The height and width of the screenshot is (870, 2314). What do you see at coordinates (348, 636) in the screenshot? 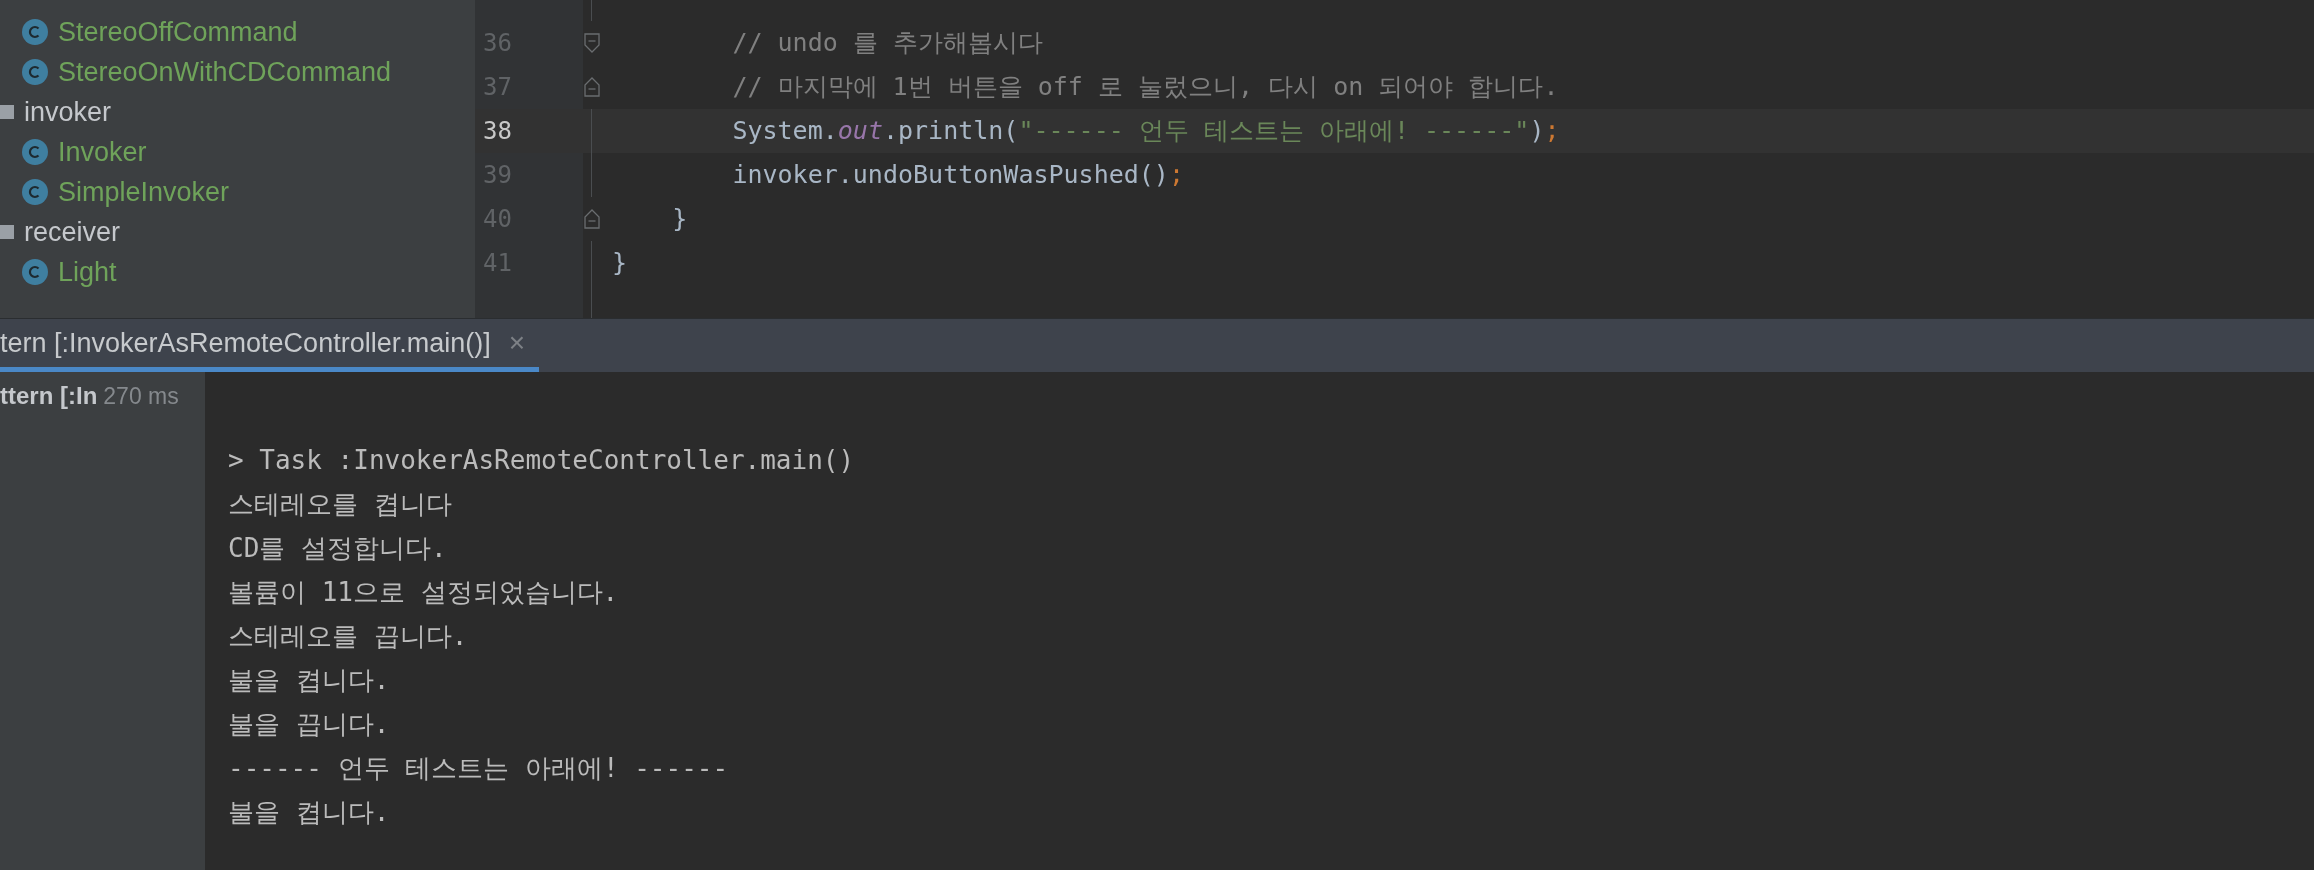
I see `console-line: 스테레오를 끕니다.` at bounding box center [348, 636].